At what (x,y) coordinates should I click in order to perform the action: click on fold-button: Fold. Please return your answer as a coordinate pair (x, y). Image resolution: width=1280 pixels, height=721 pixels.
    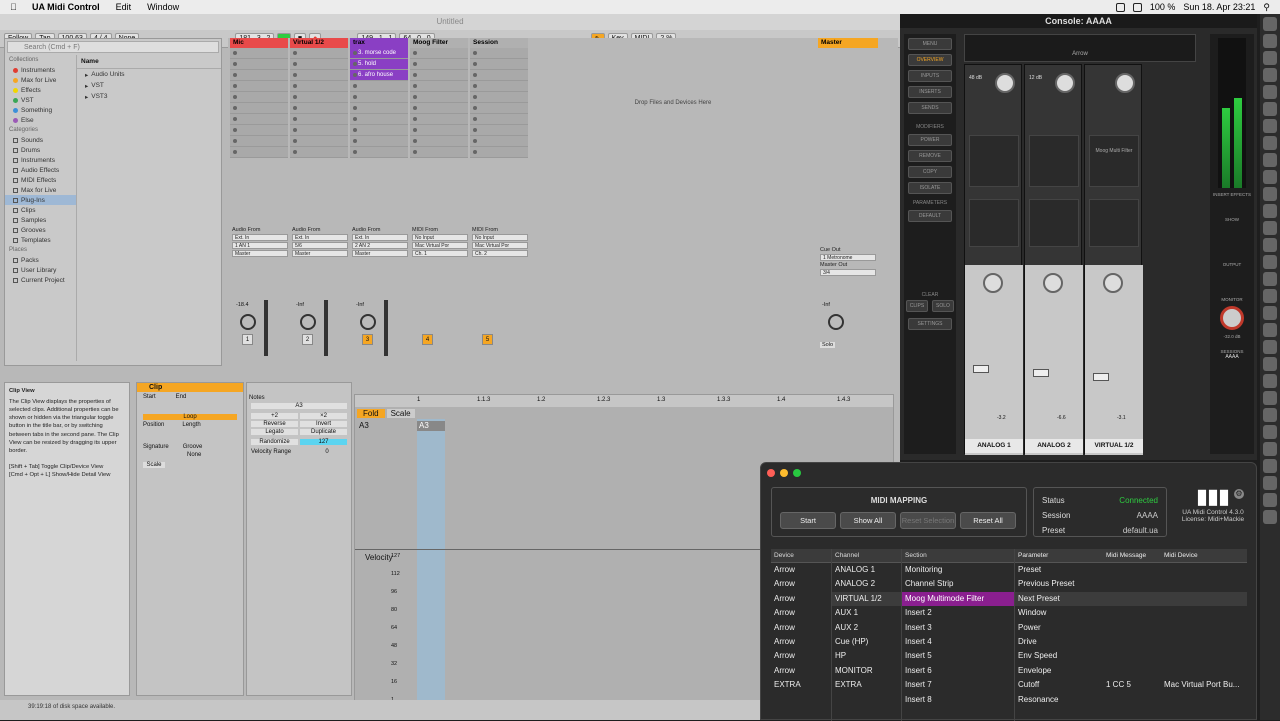
    Looking at the image, I should click on (371, 413).